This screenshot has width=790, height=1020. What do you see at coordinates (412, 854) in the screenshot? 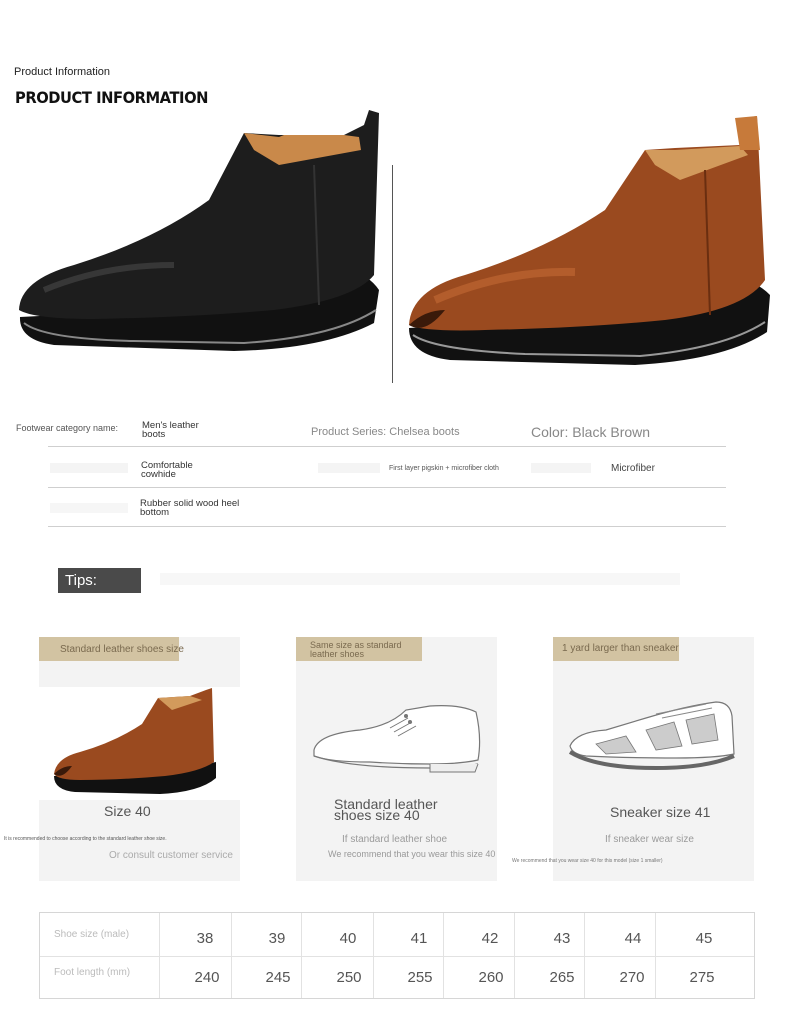
I see `card-note-standard-2: We recommend that you wear this size 40` at bounding box center [412, 854].